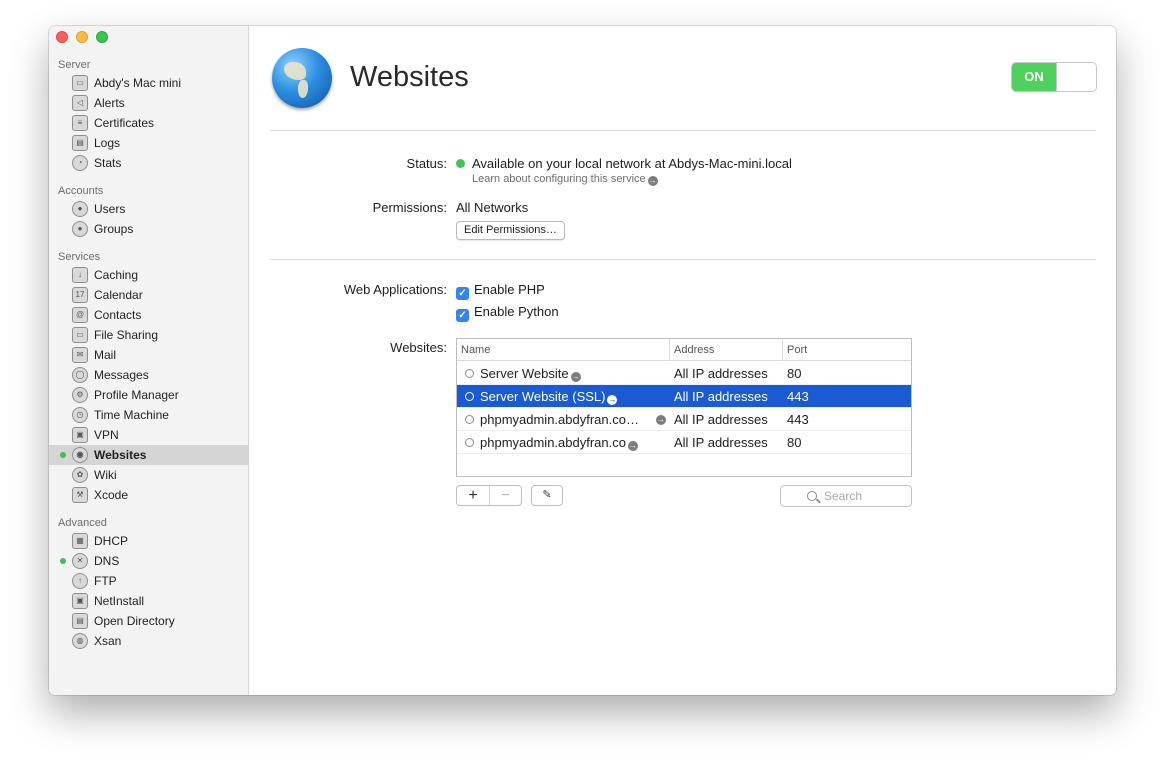  Describe the element at coordinates (149, 229) in the screenshot. I see `sidebar-item-groups: ● Groups` at that location.